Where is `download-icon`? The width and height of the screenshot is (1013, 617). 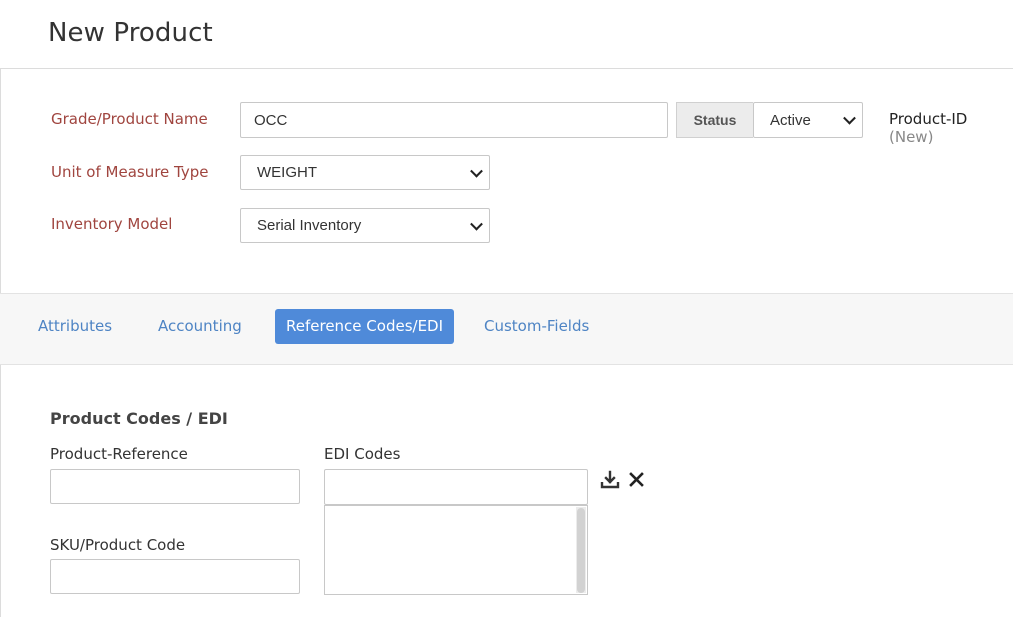
download-icon is located at coordinates (610, 480).